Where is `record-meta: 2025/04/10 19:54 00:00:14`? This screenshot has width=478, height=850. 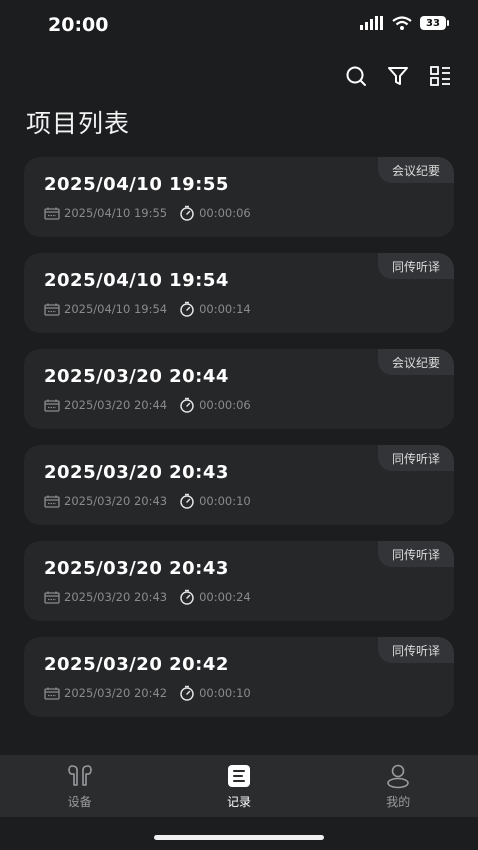
record-meta: 2025/04/10 19:54 00:00:14 is located at coordinates (147, 309).